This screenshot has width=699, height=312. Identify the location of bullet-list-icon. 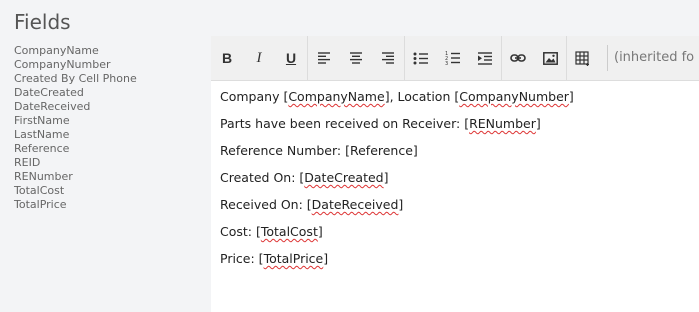
(420, 58).